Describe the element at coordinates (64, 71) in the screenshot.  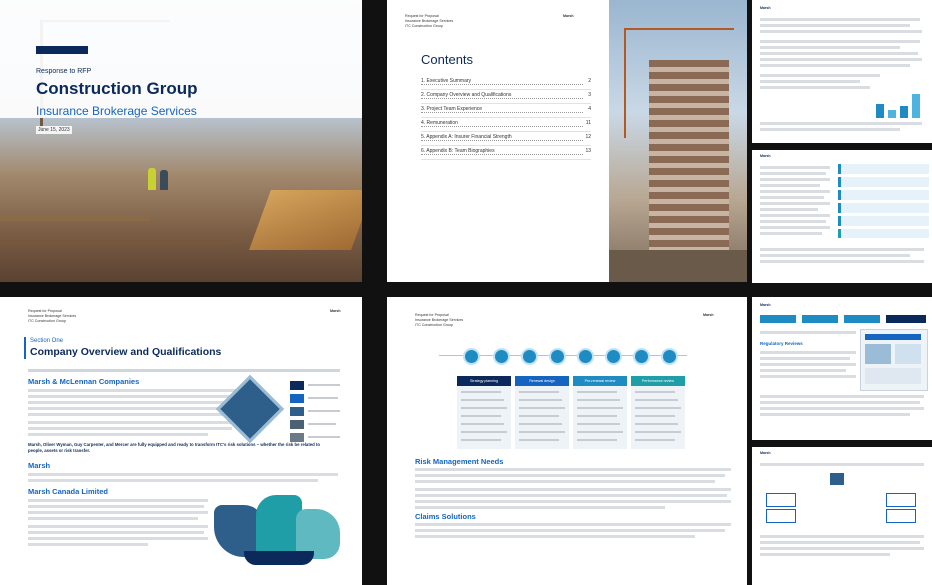
I see `cover-label: Response to RFP` at that location.